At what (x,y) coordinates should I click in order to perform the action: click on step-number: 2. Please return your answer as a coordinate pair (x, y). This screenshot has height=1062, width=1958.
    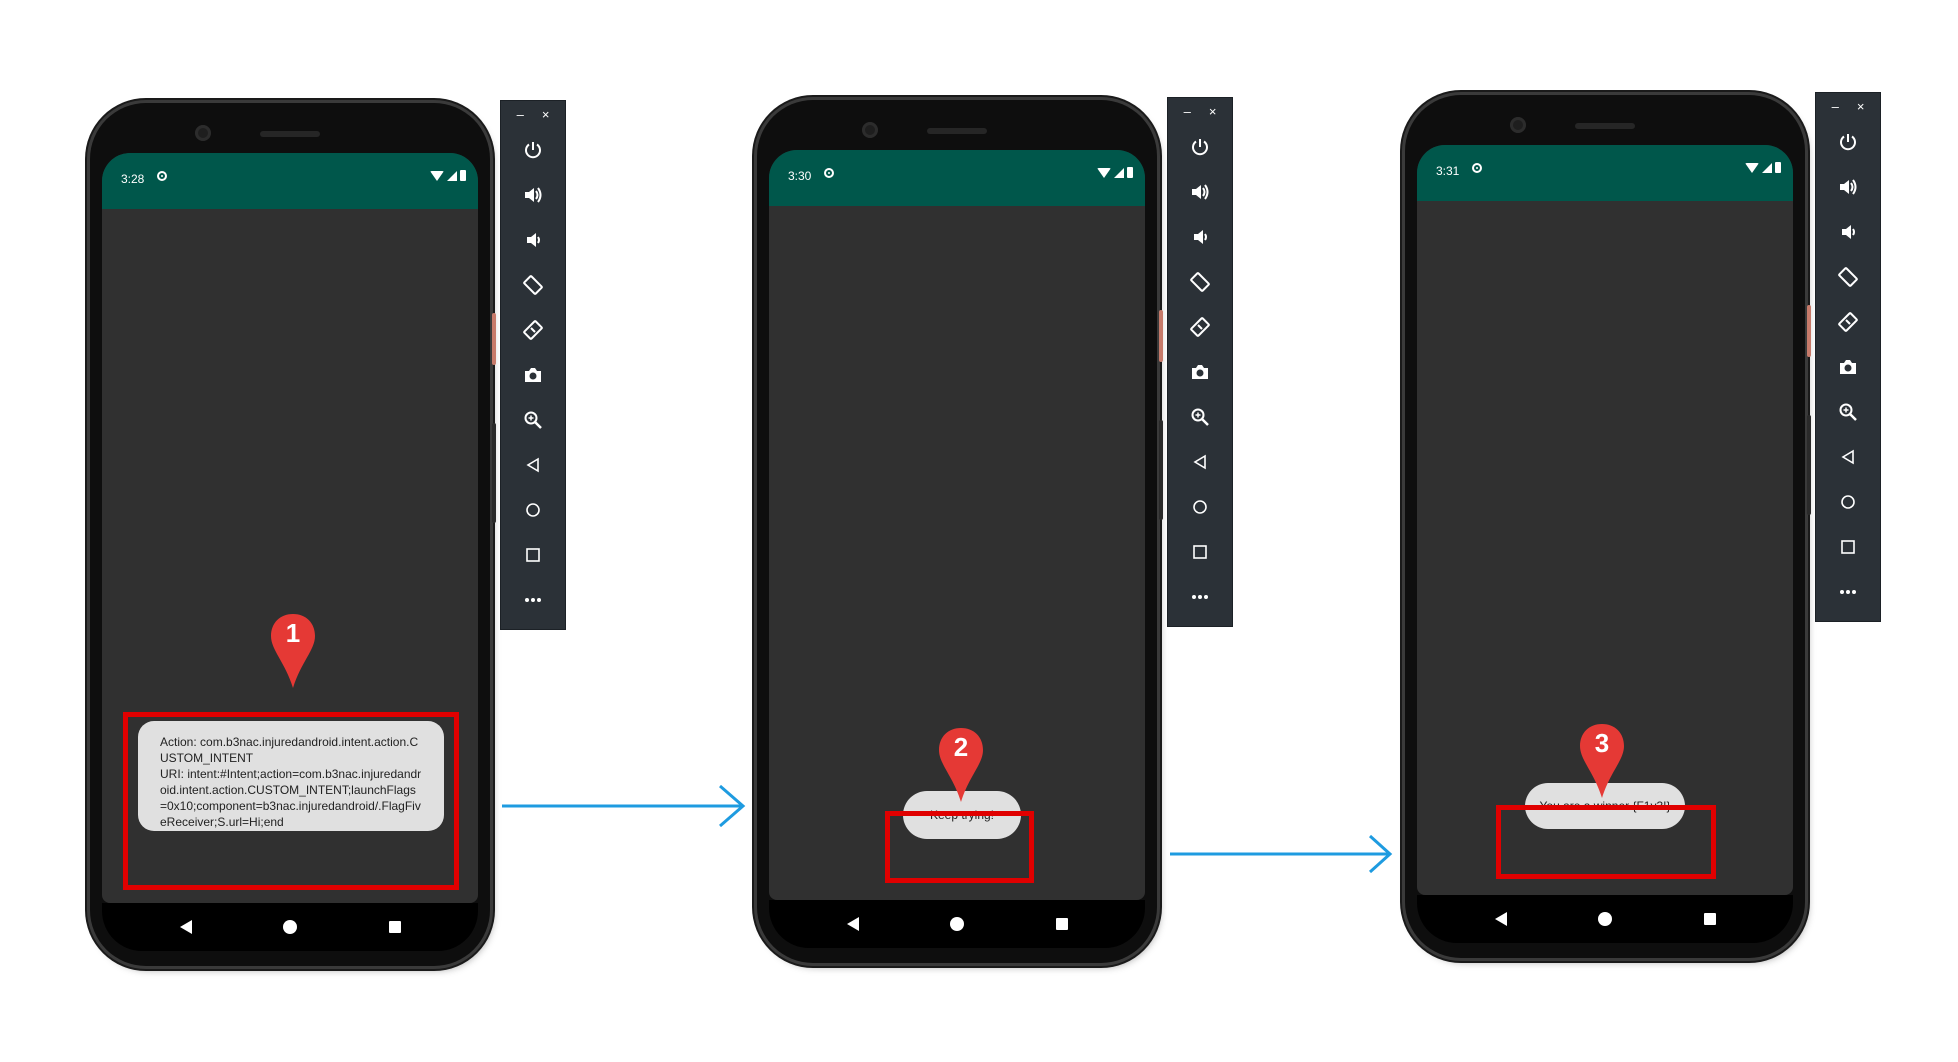
    Looking at the image, I should click on (961, 747).